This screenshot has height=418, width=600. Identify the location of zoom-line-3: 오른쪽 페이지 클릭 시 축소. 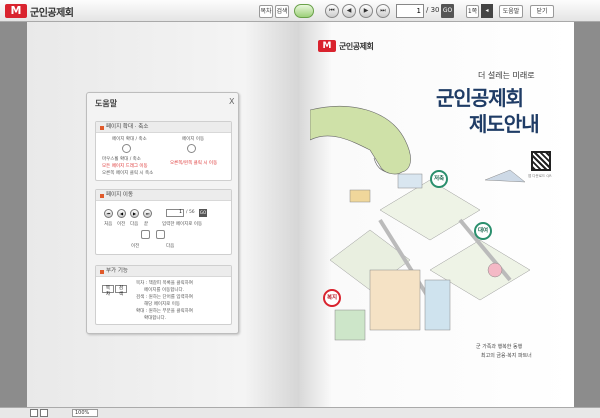
(128, 173).